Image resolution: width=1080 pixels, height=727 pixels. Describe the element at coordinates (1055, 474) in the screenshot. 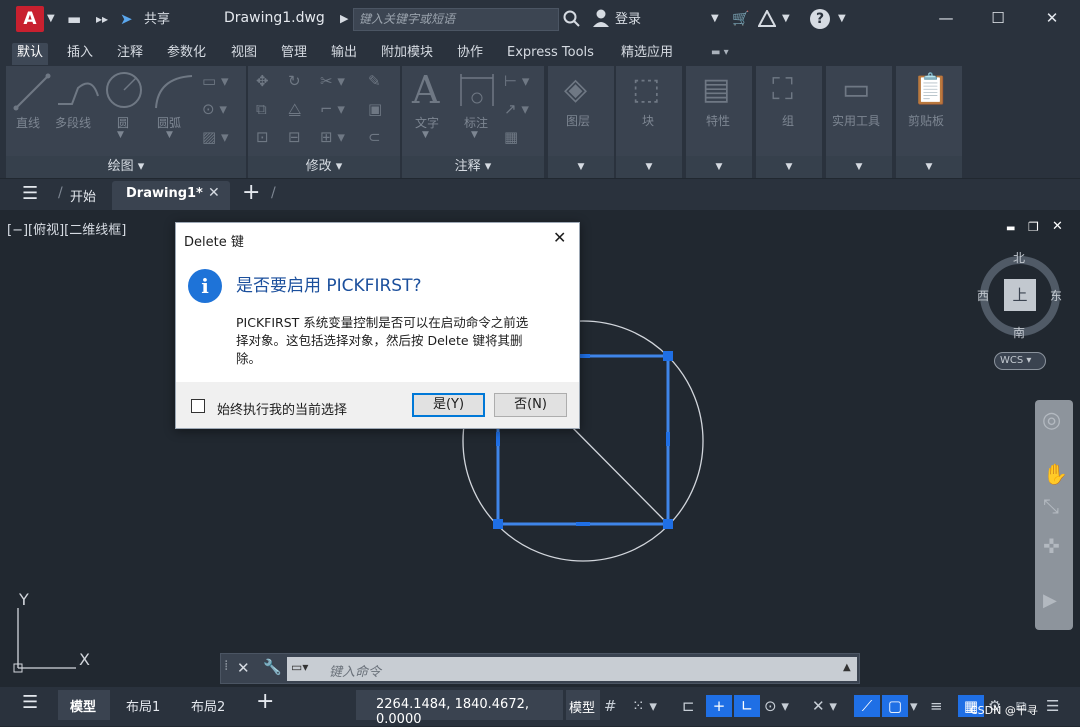

I see `pan-icon: ✋` at that location.